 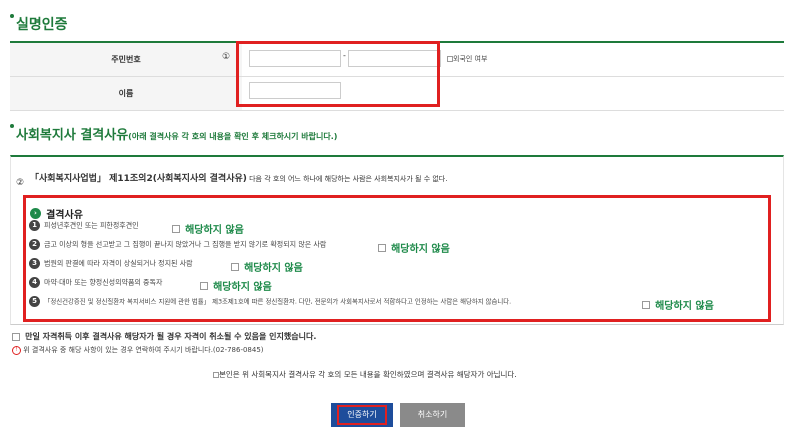 I want to click on disq-item-4-checkbox, so click(x=204, y=285).